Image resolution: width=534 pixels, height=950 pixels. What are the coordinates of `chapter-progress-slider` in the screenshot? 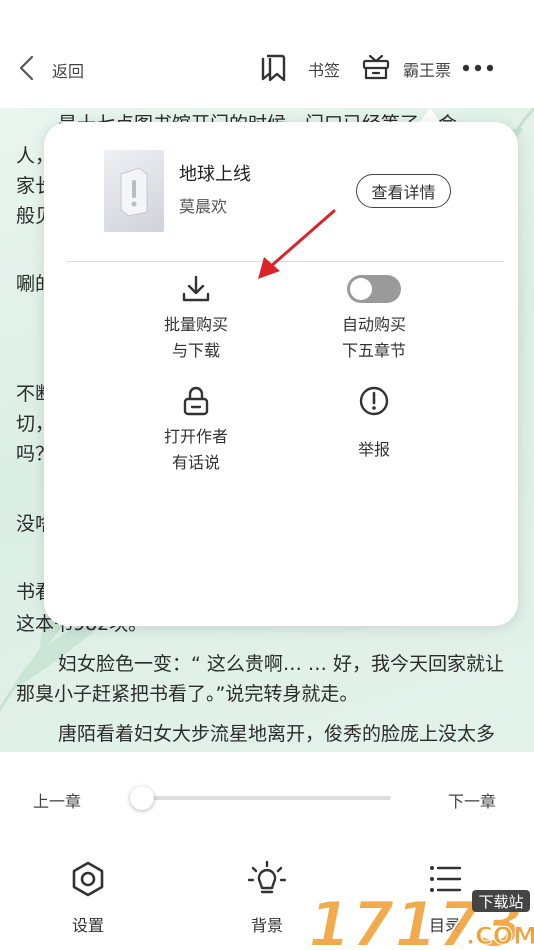 It's located at (267, 798).